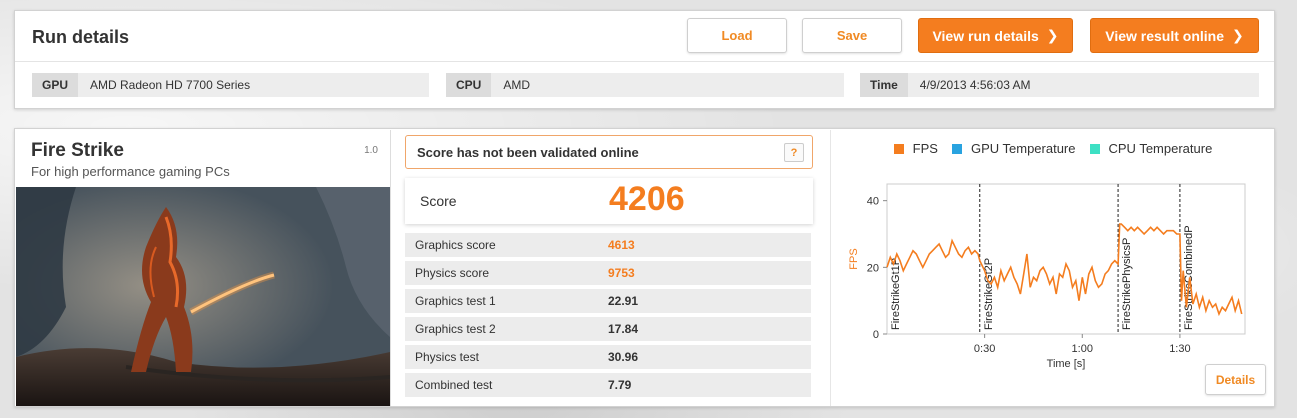  I want to click on score-row-value: 30.96, so click(623, 357).